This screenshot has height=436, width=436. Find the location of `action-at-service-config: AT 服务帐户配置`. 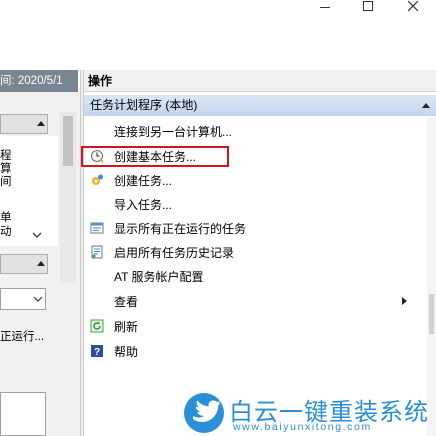

action-at-service-config: AT 服务帐户配置 is located at coordinates (254, 276).